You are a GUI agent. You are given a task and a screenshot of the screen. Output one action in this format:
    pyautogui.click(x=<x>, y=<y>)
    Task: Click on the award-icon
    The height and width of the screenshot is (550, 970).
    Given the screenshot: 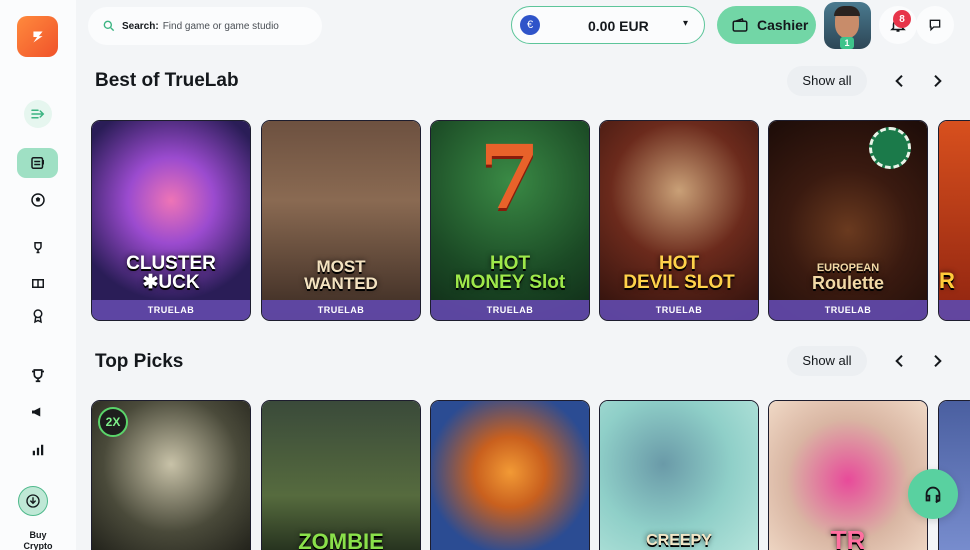 What is the action you would take?
    pyautogui.click(x=38, y=316)
    